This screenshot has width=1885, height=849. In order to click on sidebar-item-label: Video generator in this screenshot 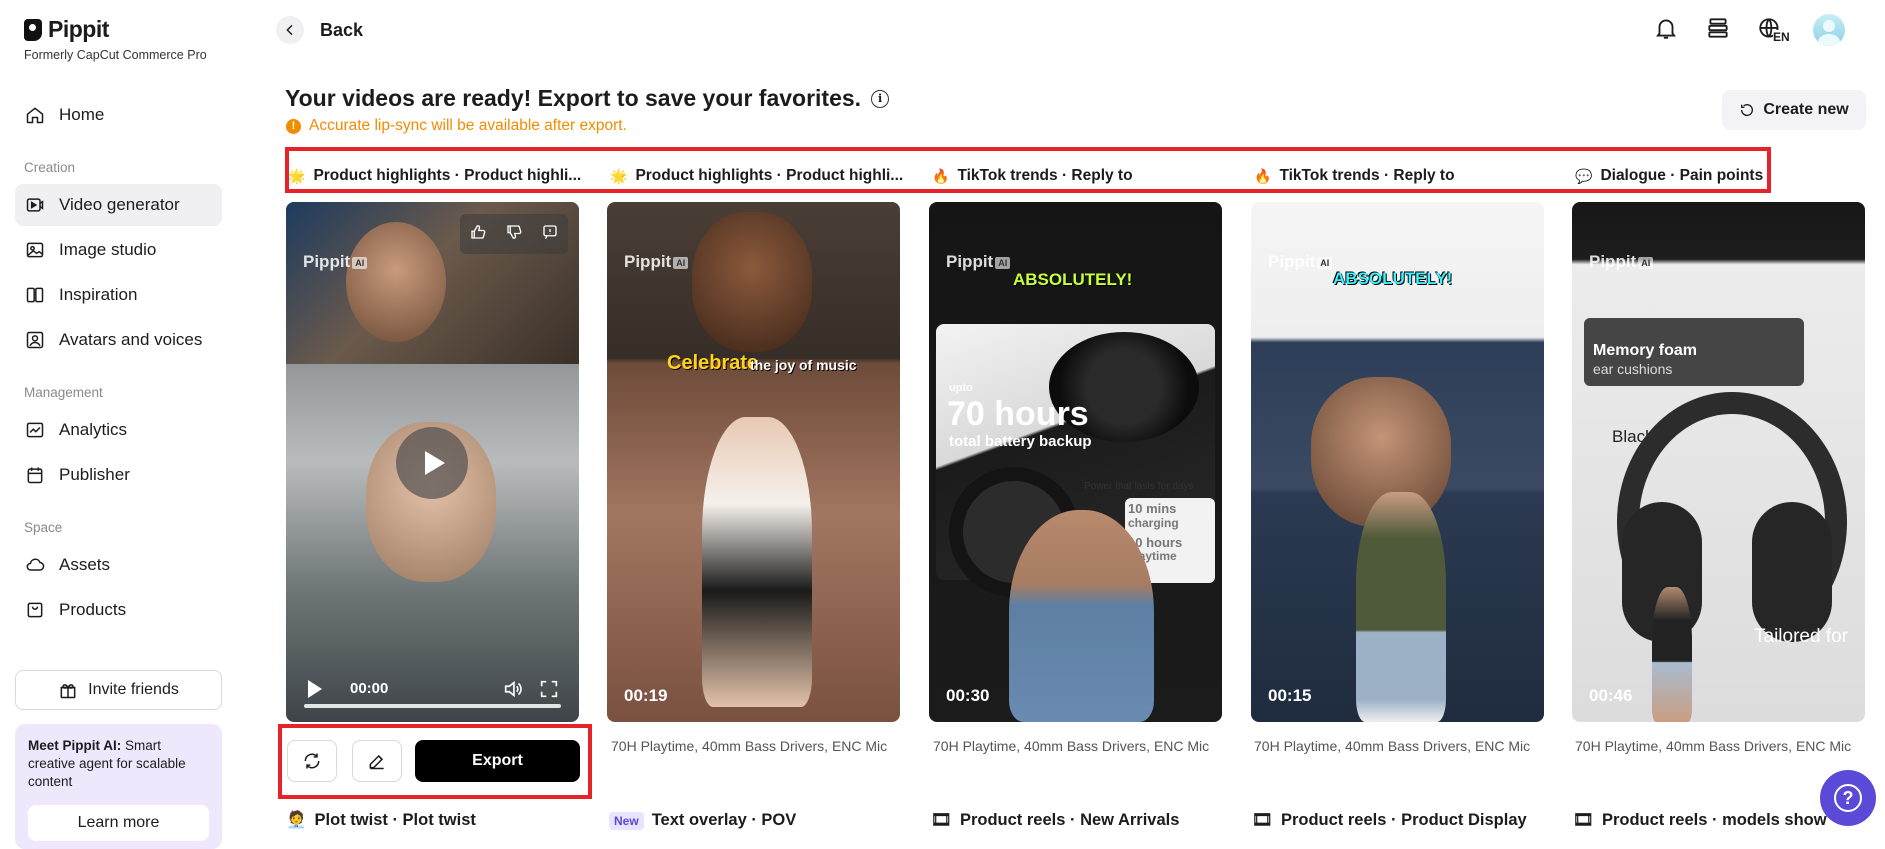, I will do `click(119, 204)`.